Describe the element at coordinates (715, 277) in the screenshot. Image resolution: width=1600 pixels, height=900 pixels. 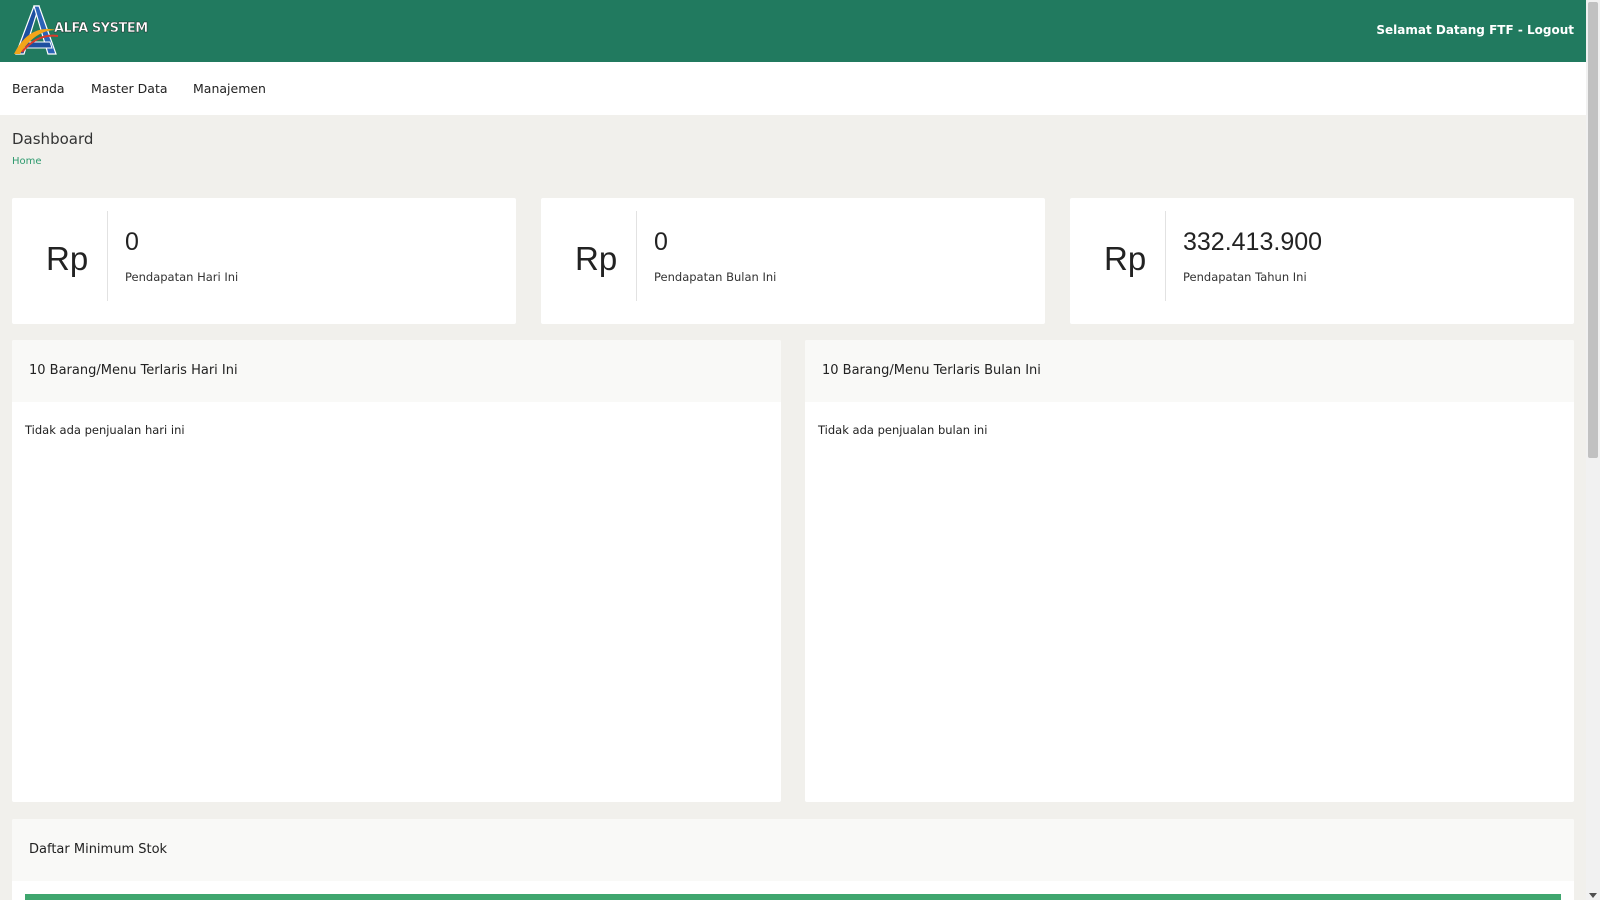
I see `stat-label: Pendapatan Bulan Ini` at that location.